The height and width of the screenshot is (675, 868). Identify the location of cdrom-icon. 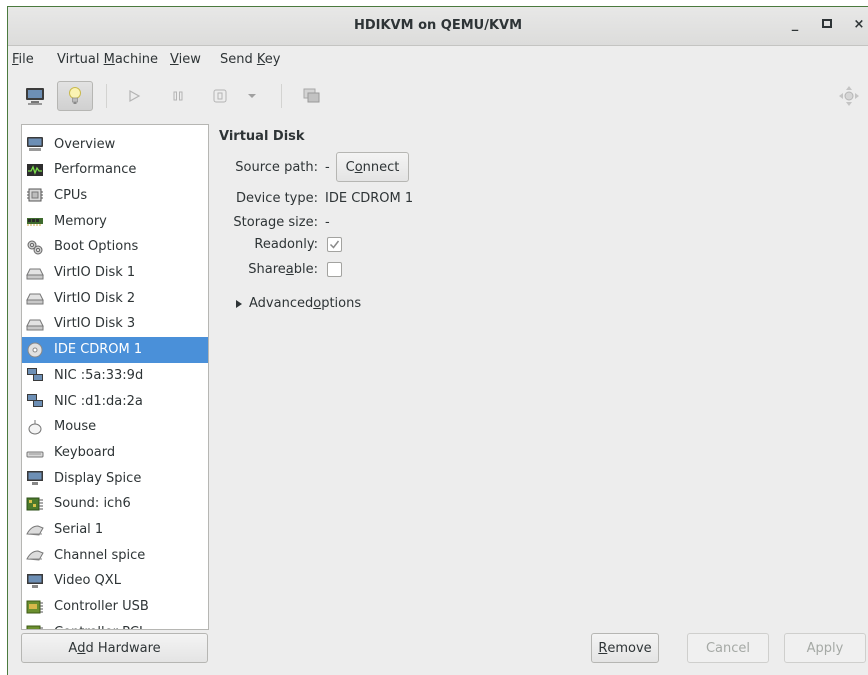
(35, 350).